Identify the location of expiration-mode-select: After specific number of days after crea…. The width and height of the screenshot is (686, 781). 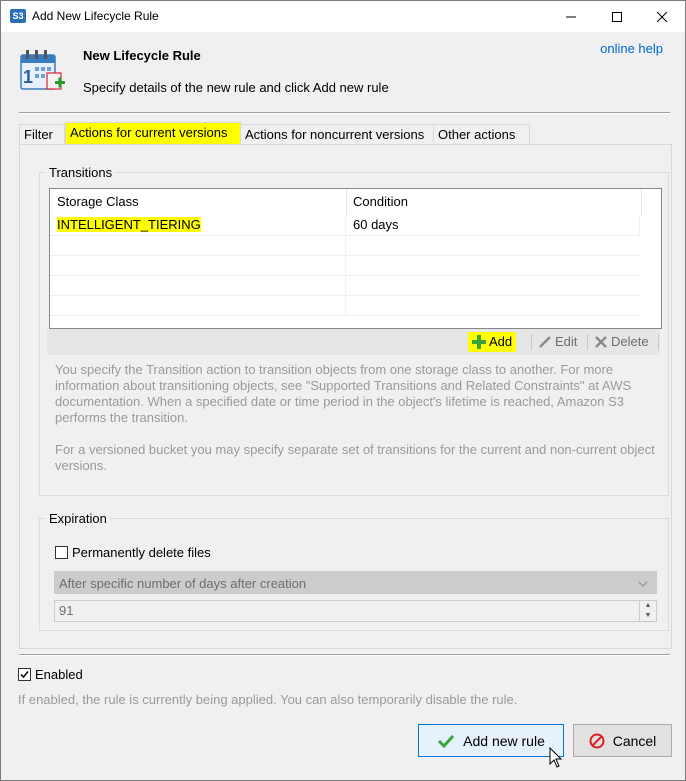
(355, 582).